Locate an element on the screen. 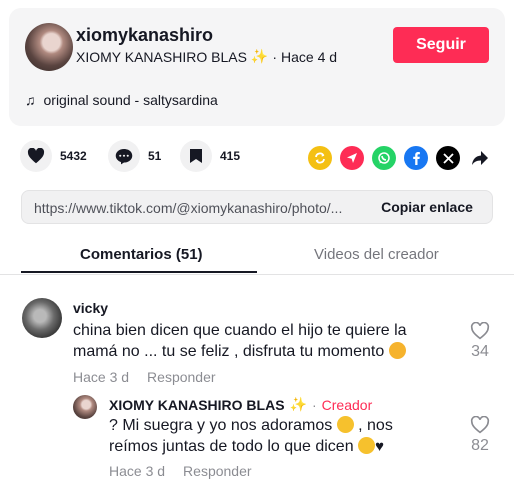 This screenshot has height=488, width=514. black-heart-icon: ♥ is located at coordinates (379, 446).